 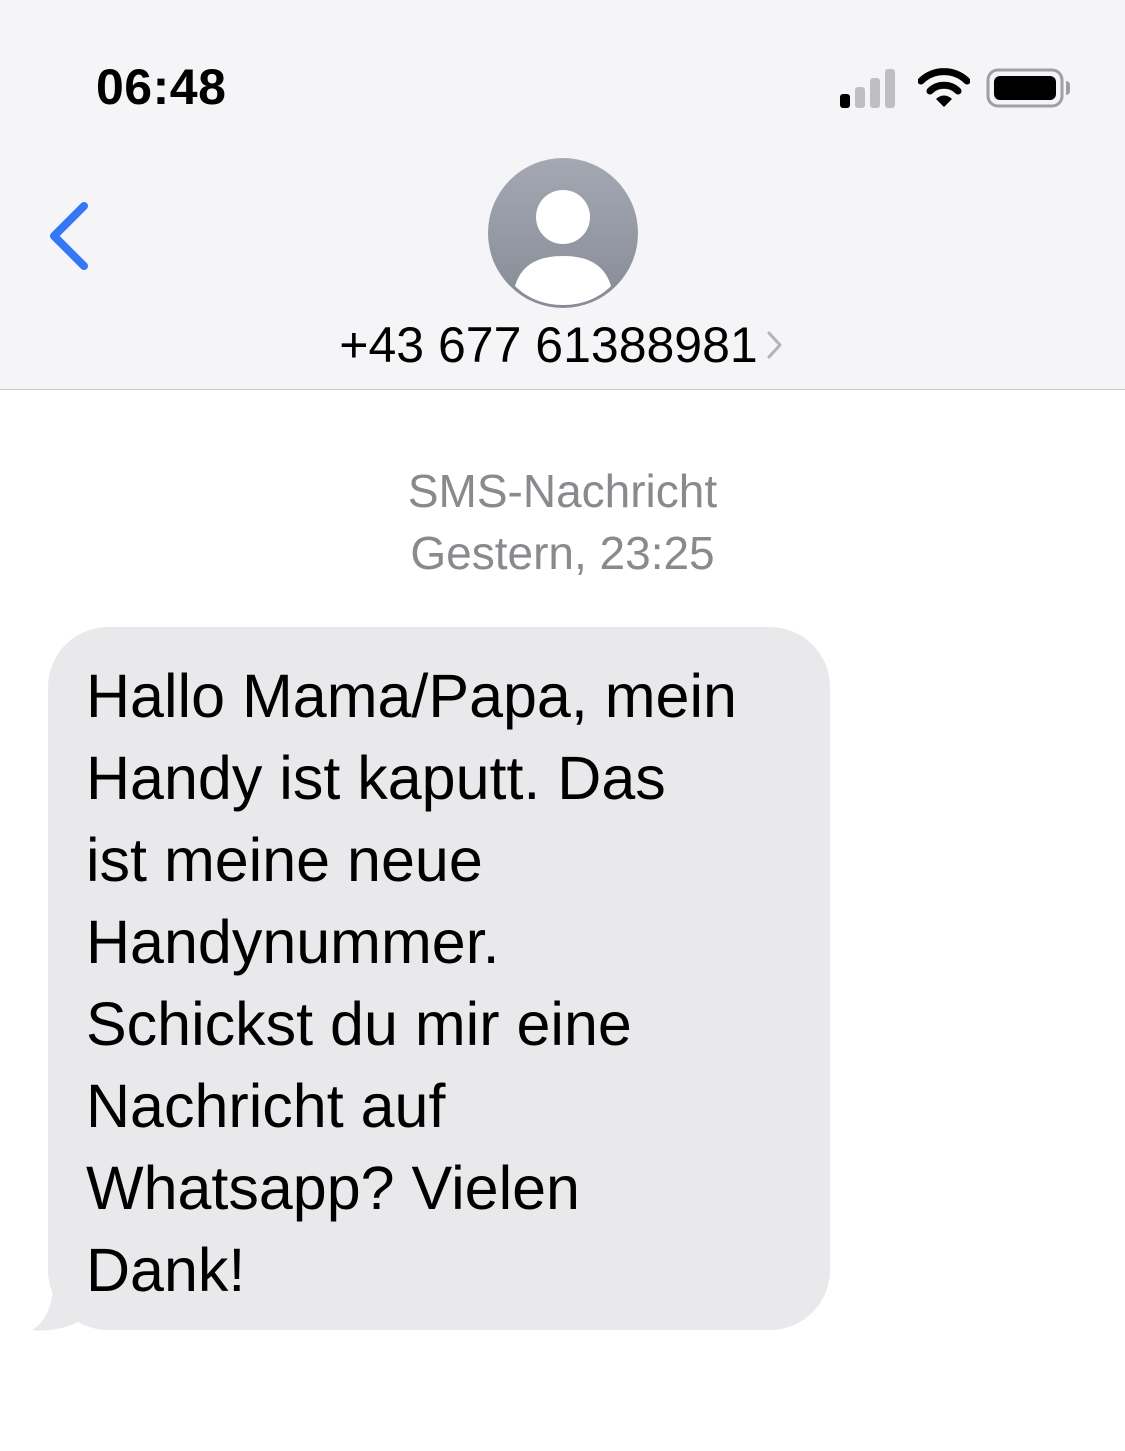 What do you see at coordinates (562, 491) in the screenshot?
I see `service-label: SMS-Nachricht` at bounding box center [562, 491].